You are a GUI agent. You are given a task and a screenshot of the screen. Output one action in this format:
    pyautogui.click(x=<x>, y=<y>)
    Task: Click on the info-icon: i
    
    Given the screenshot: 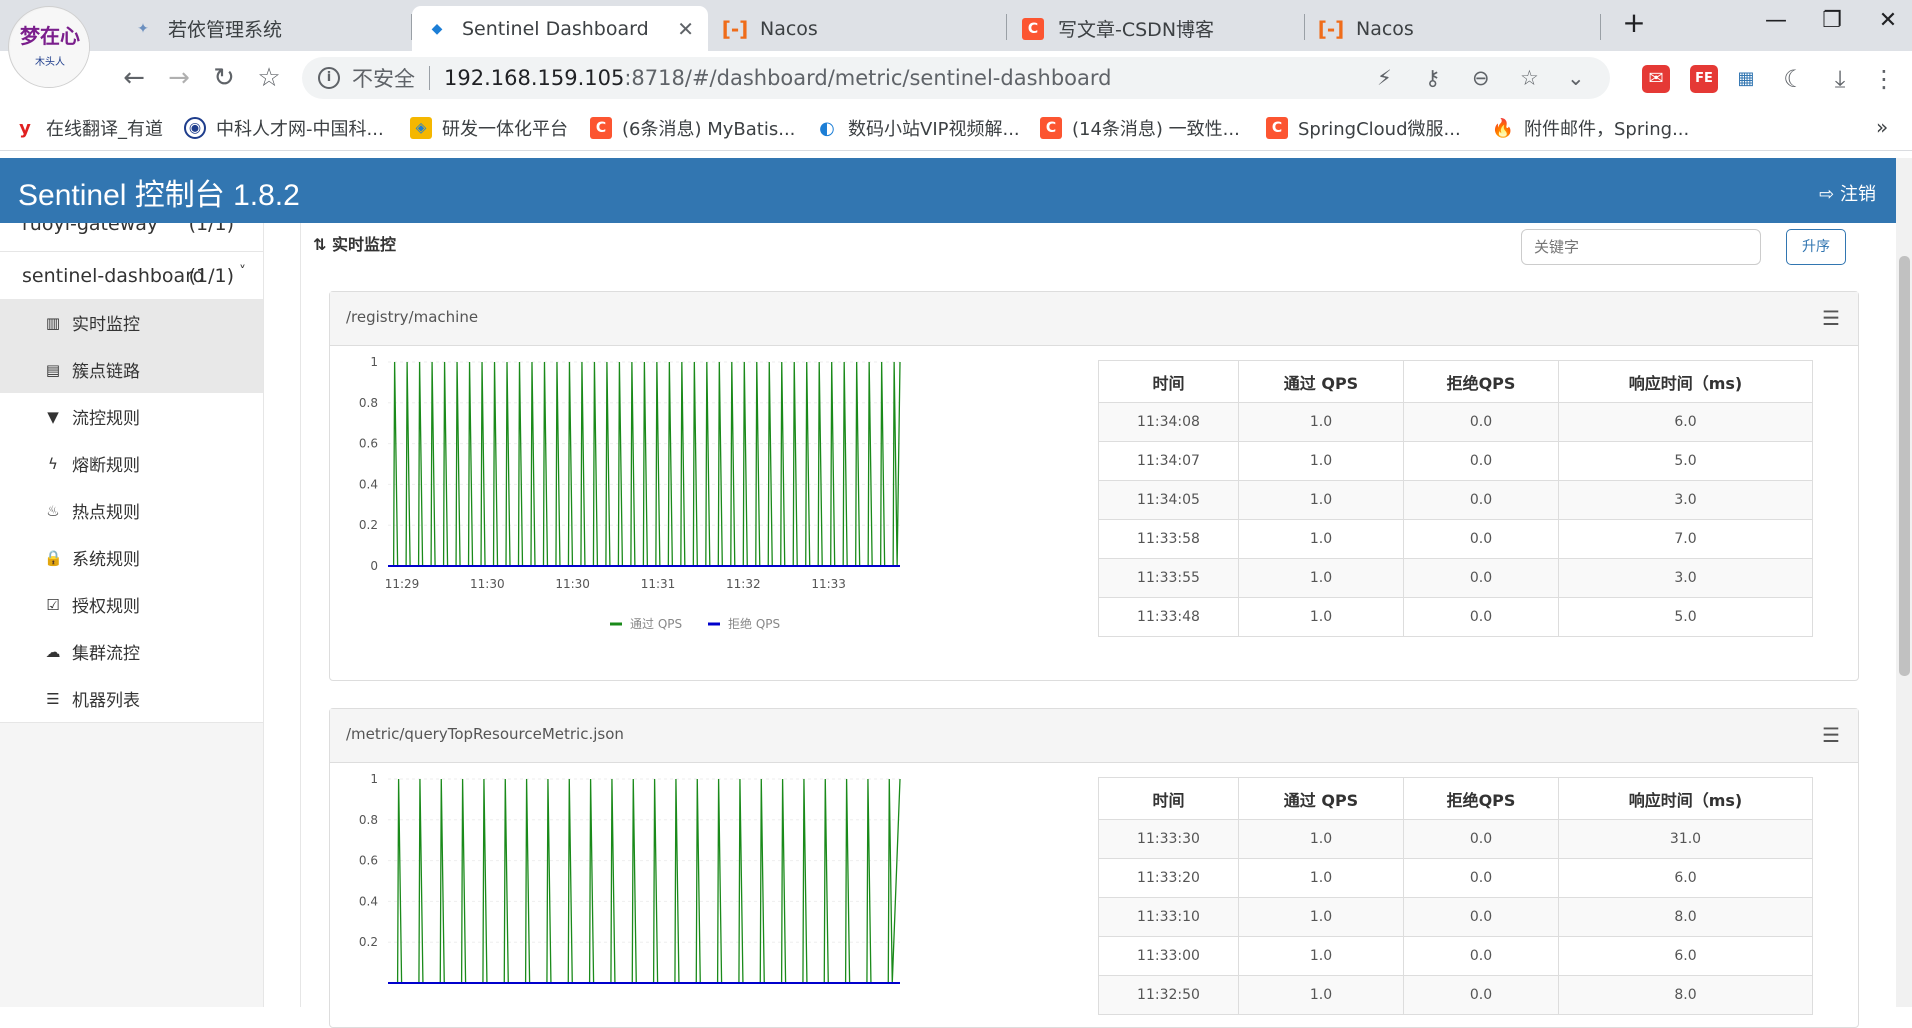 What is the action you would take?
    pyautogui.click(x=329, y=78)
    